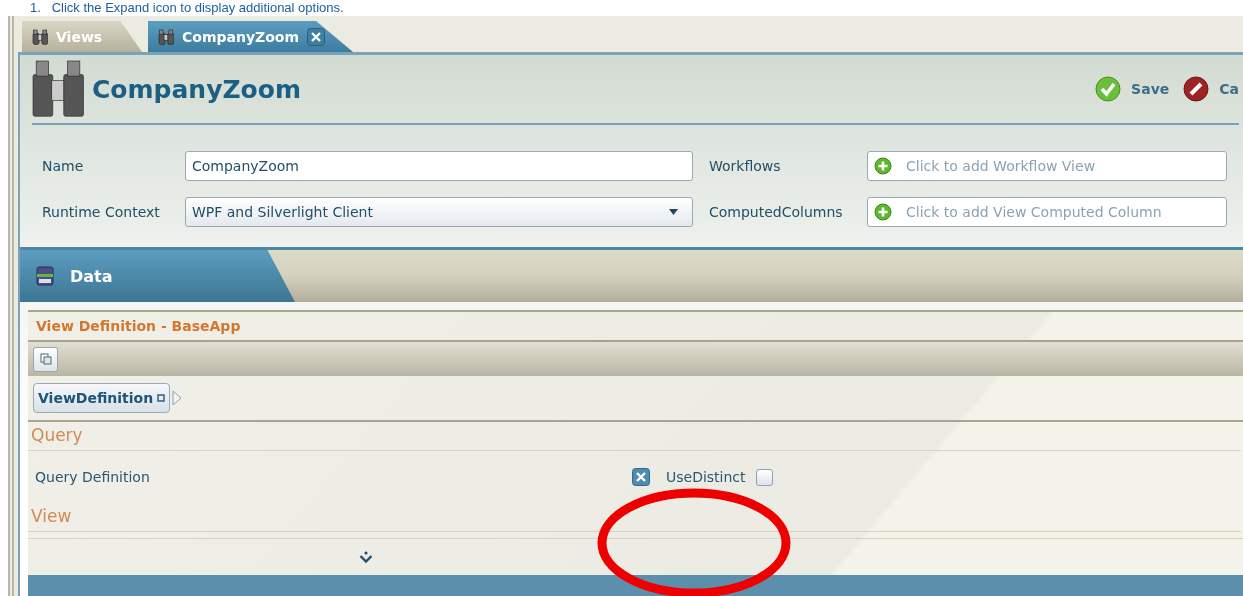 Image resolution: width=1243 pixels, height=596 pixels. Describe the element at coordinates (1132, 89) in the screenshot. I see `save-button: Save` at that location.